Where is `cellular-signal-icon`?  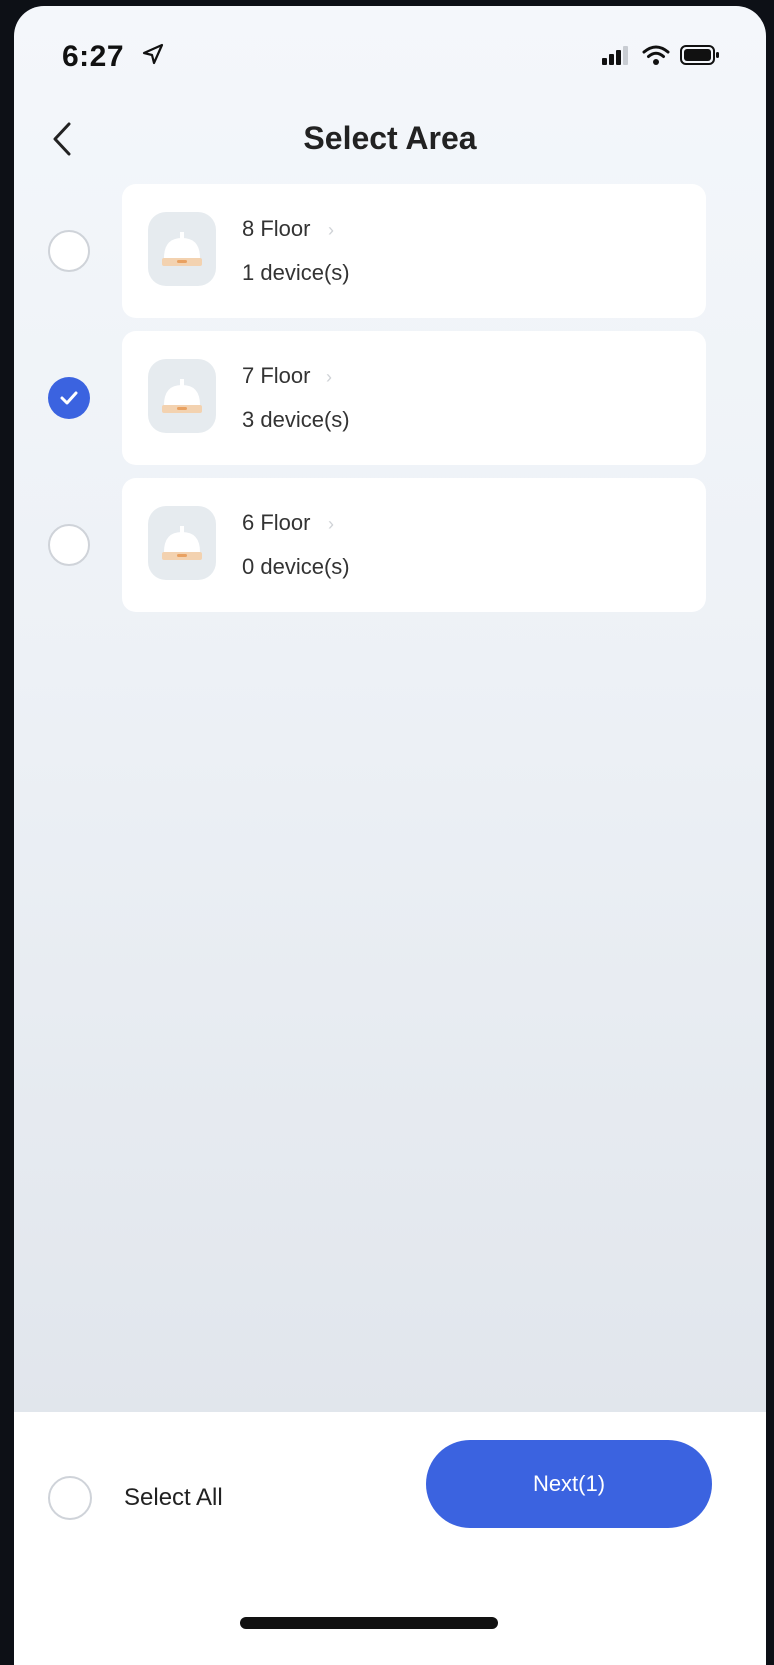 cellular-signal-icon is located at coordinates (615, 55).